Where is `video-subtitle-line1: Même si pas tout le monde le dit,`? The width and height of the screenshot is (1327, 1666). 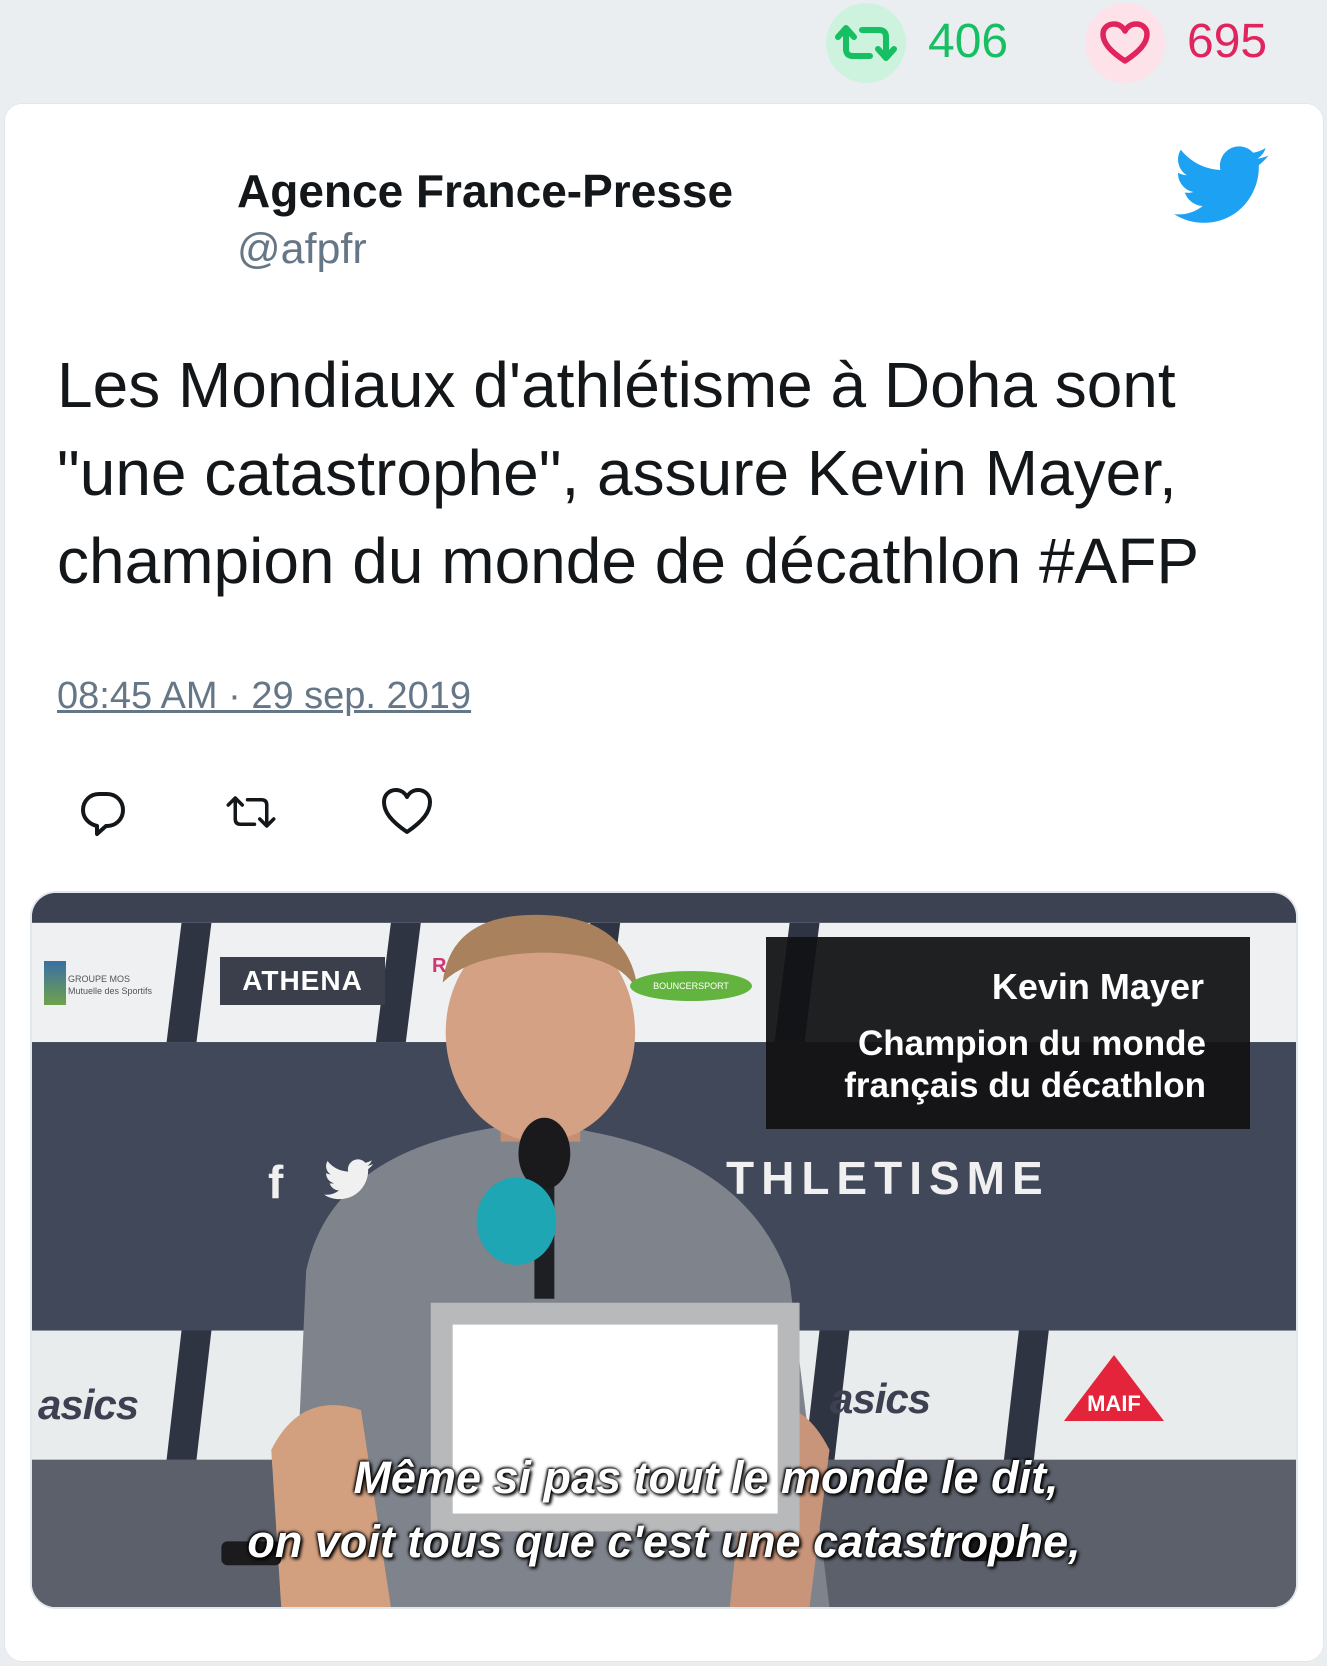 video-subtitle-line1: Même si pas tout le monde le dit, is located at coordinates (706, 1477).